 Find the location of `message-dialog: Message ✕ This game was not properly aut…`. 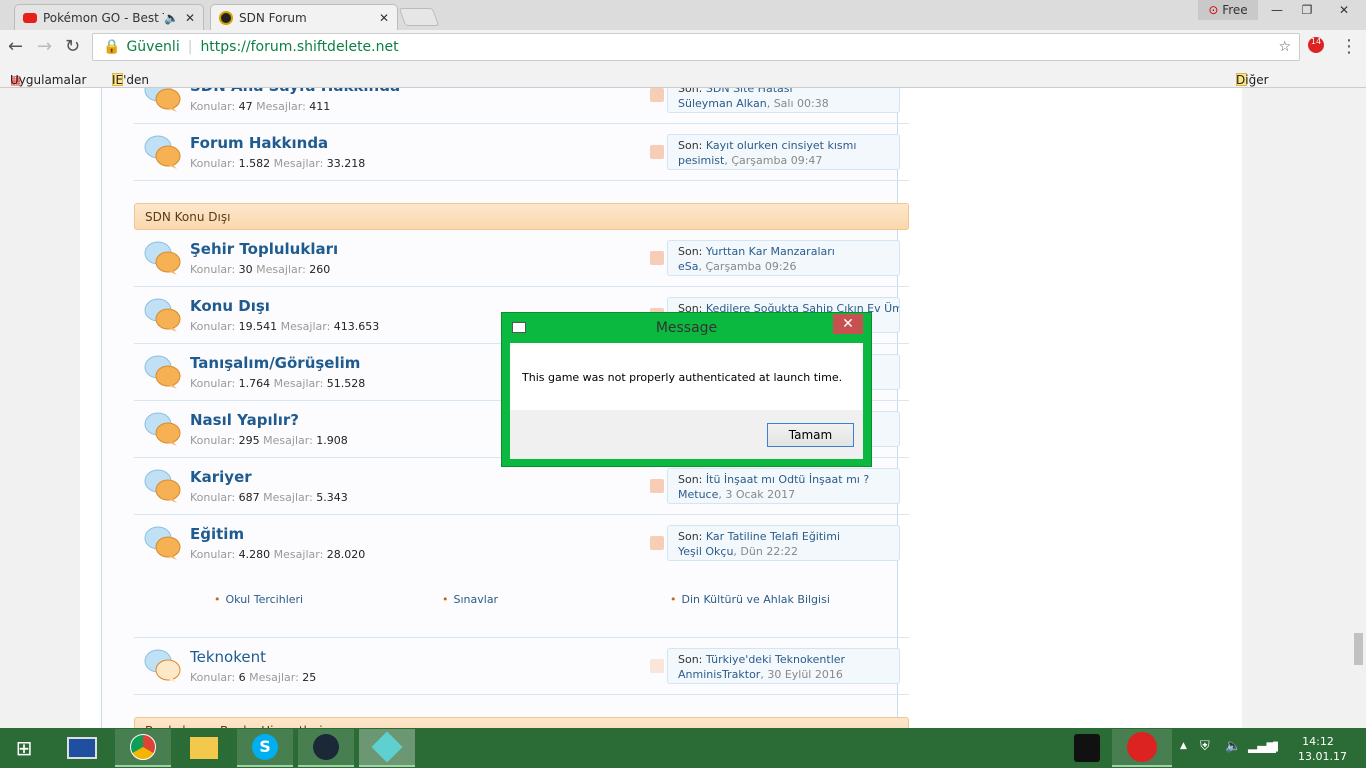

message-dialog: Message ✕ This game was not properly aut… is located at coordinates (686, 389).